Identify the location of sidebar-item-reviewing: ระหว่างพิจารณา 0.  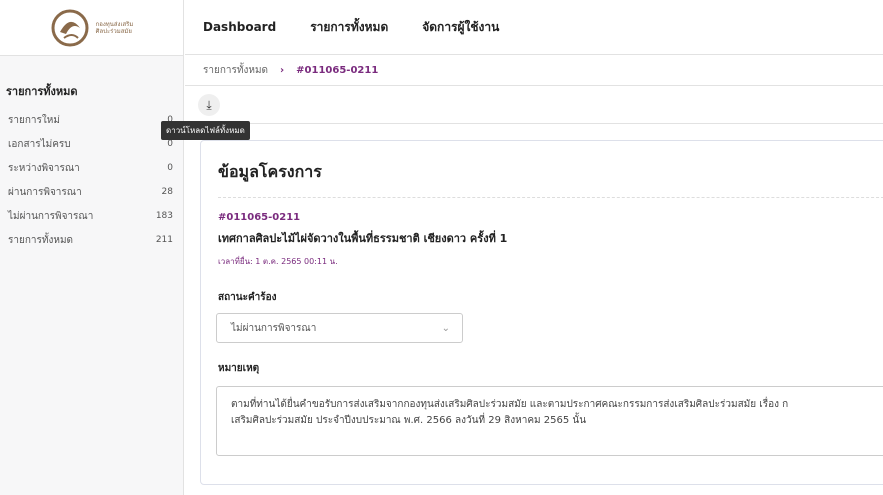
(91, 168).